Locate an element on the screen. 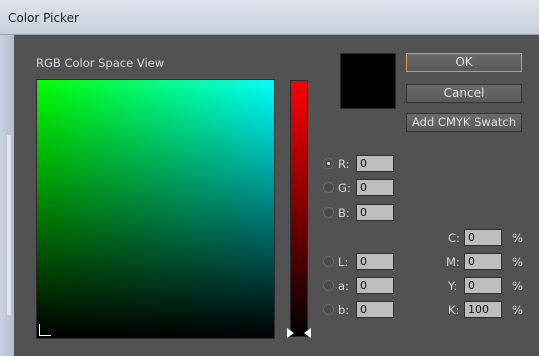 This screenshot has height=356, width=539. slider-arrow-left-icon is located at coordinates (290, 333).